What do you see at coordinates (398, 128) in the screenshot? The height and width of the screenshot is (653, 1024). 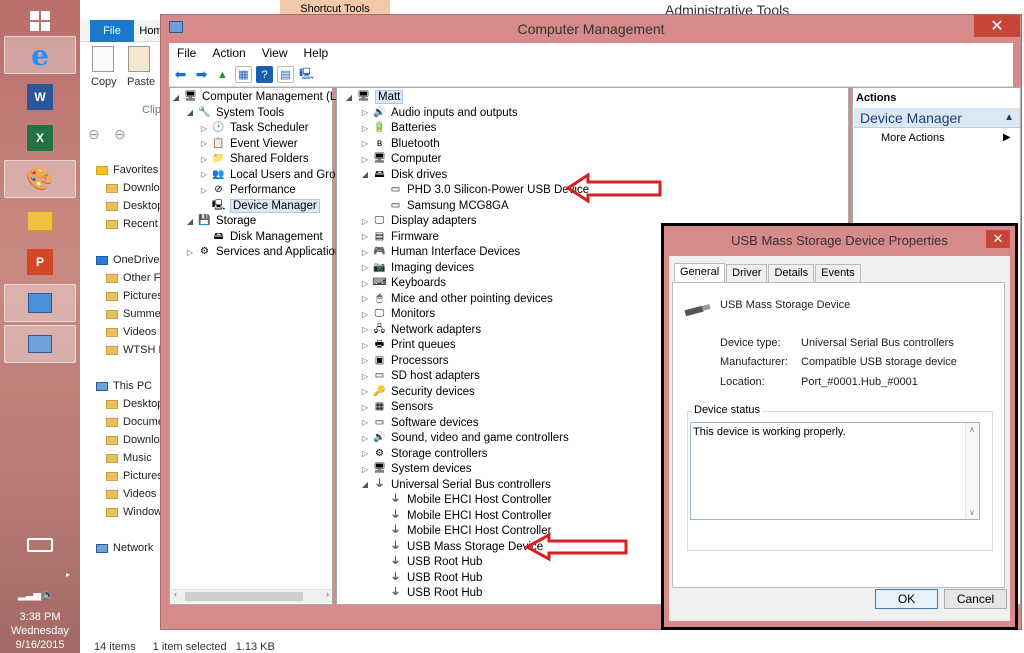 I see `tree-item-batteries: ▷ 🔋 Batteries` at bounding box center [398, 128].